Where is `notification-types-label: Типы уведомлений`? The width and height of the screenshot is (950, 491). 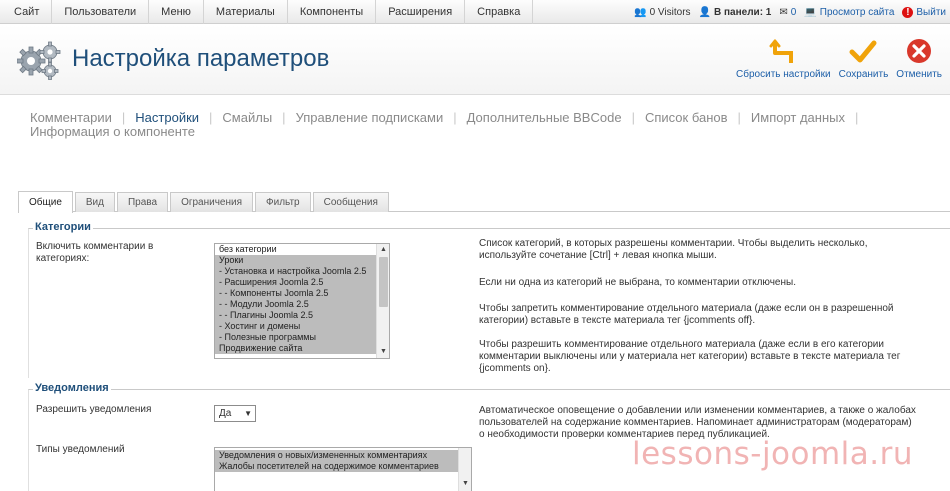
notification-types-label: Типы уведомлений is located at coordinates (80, 449).